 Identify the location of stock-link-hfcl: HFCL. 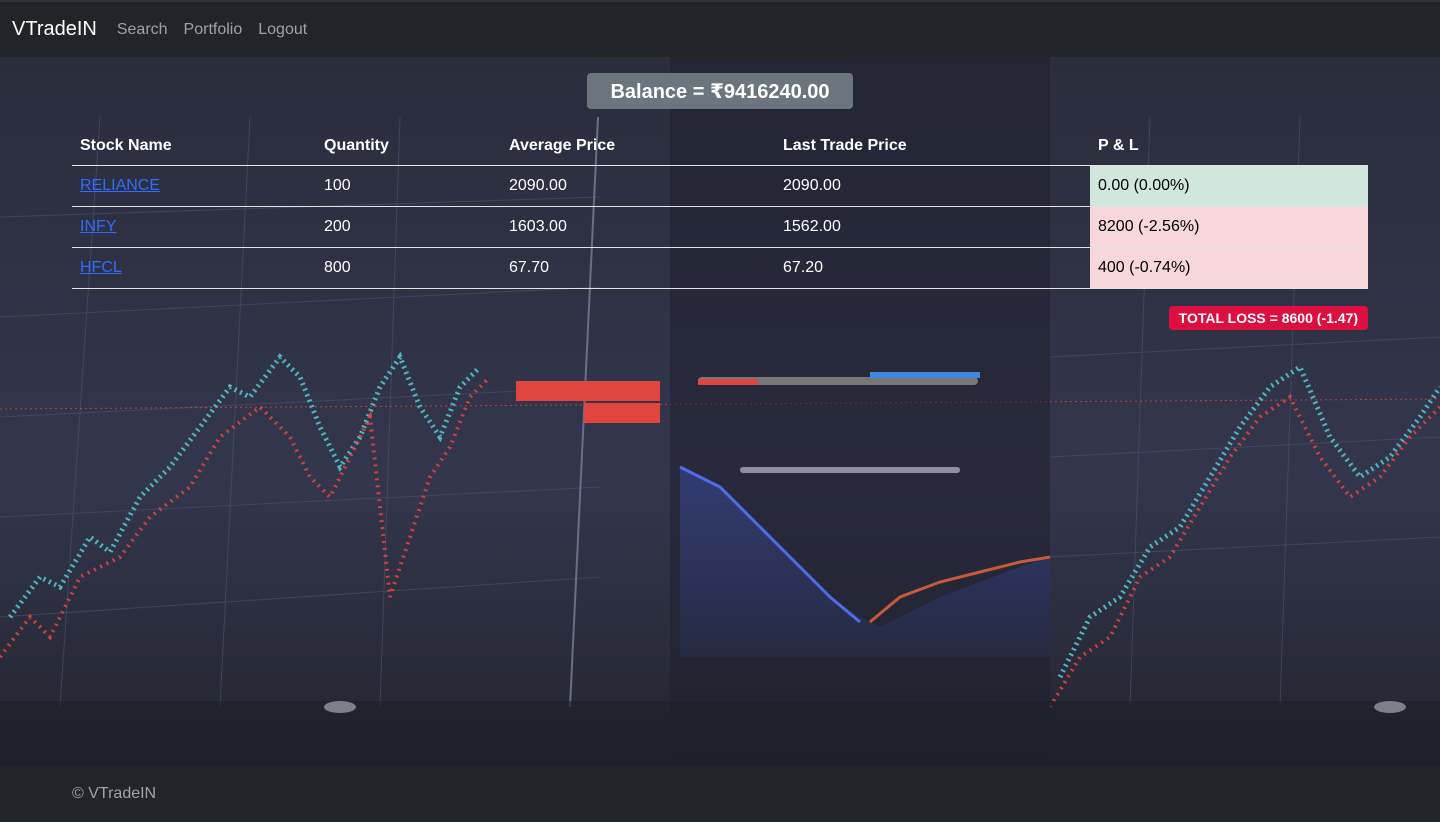
(101, 267).